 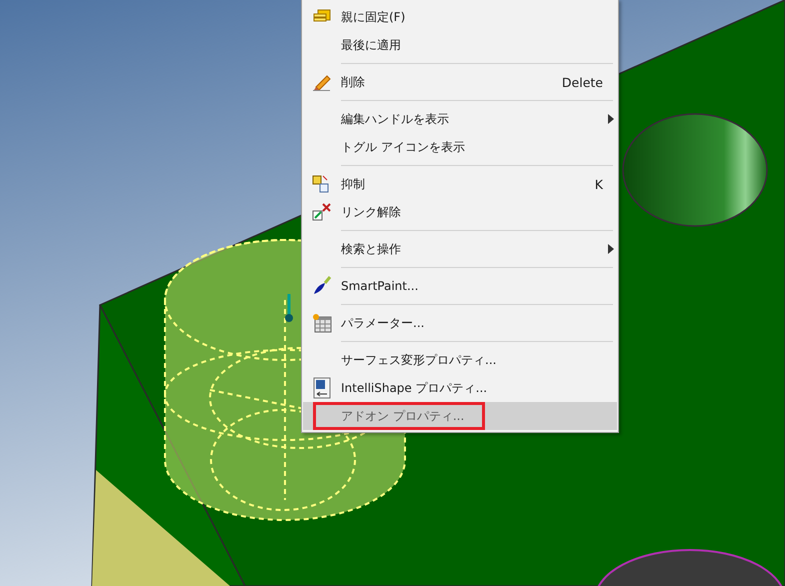 I want to click on panel-icon, so click(x=322, y=388).